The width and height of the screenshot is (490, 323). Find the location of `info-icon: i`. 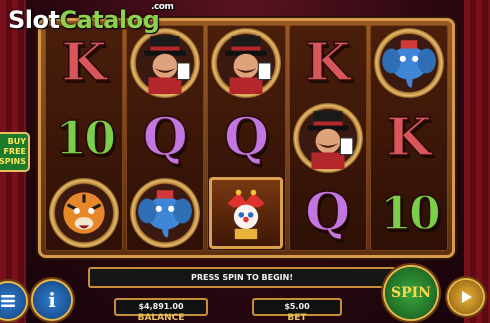

info-icon: i is located at coordinates (52, 300).